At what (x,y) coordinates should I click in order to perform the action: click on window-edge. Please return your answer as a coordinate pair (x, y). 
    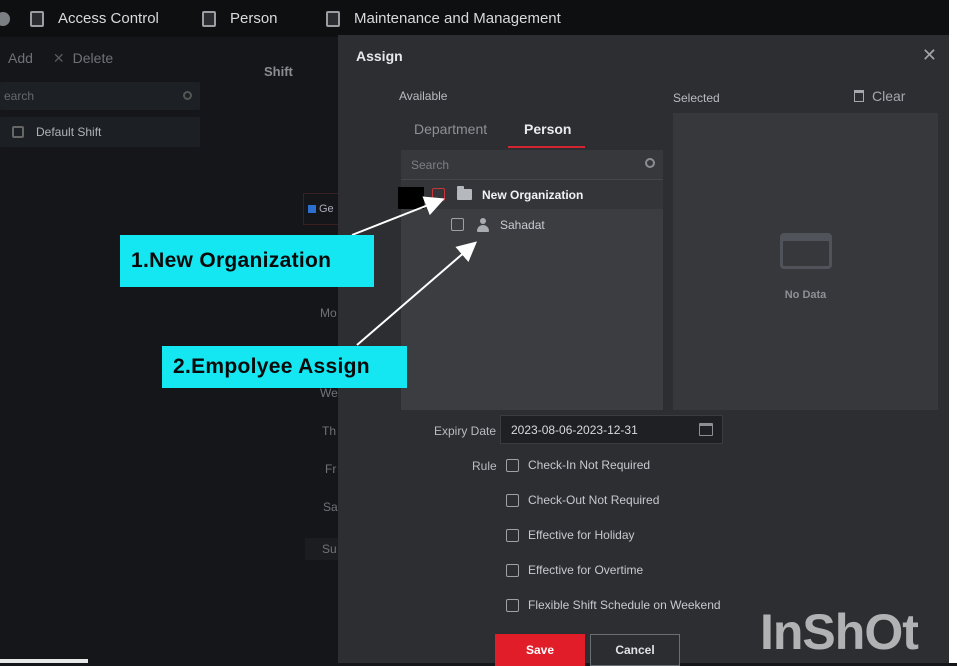
    Looking at the image, I should click on (953, 331).